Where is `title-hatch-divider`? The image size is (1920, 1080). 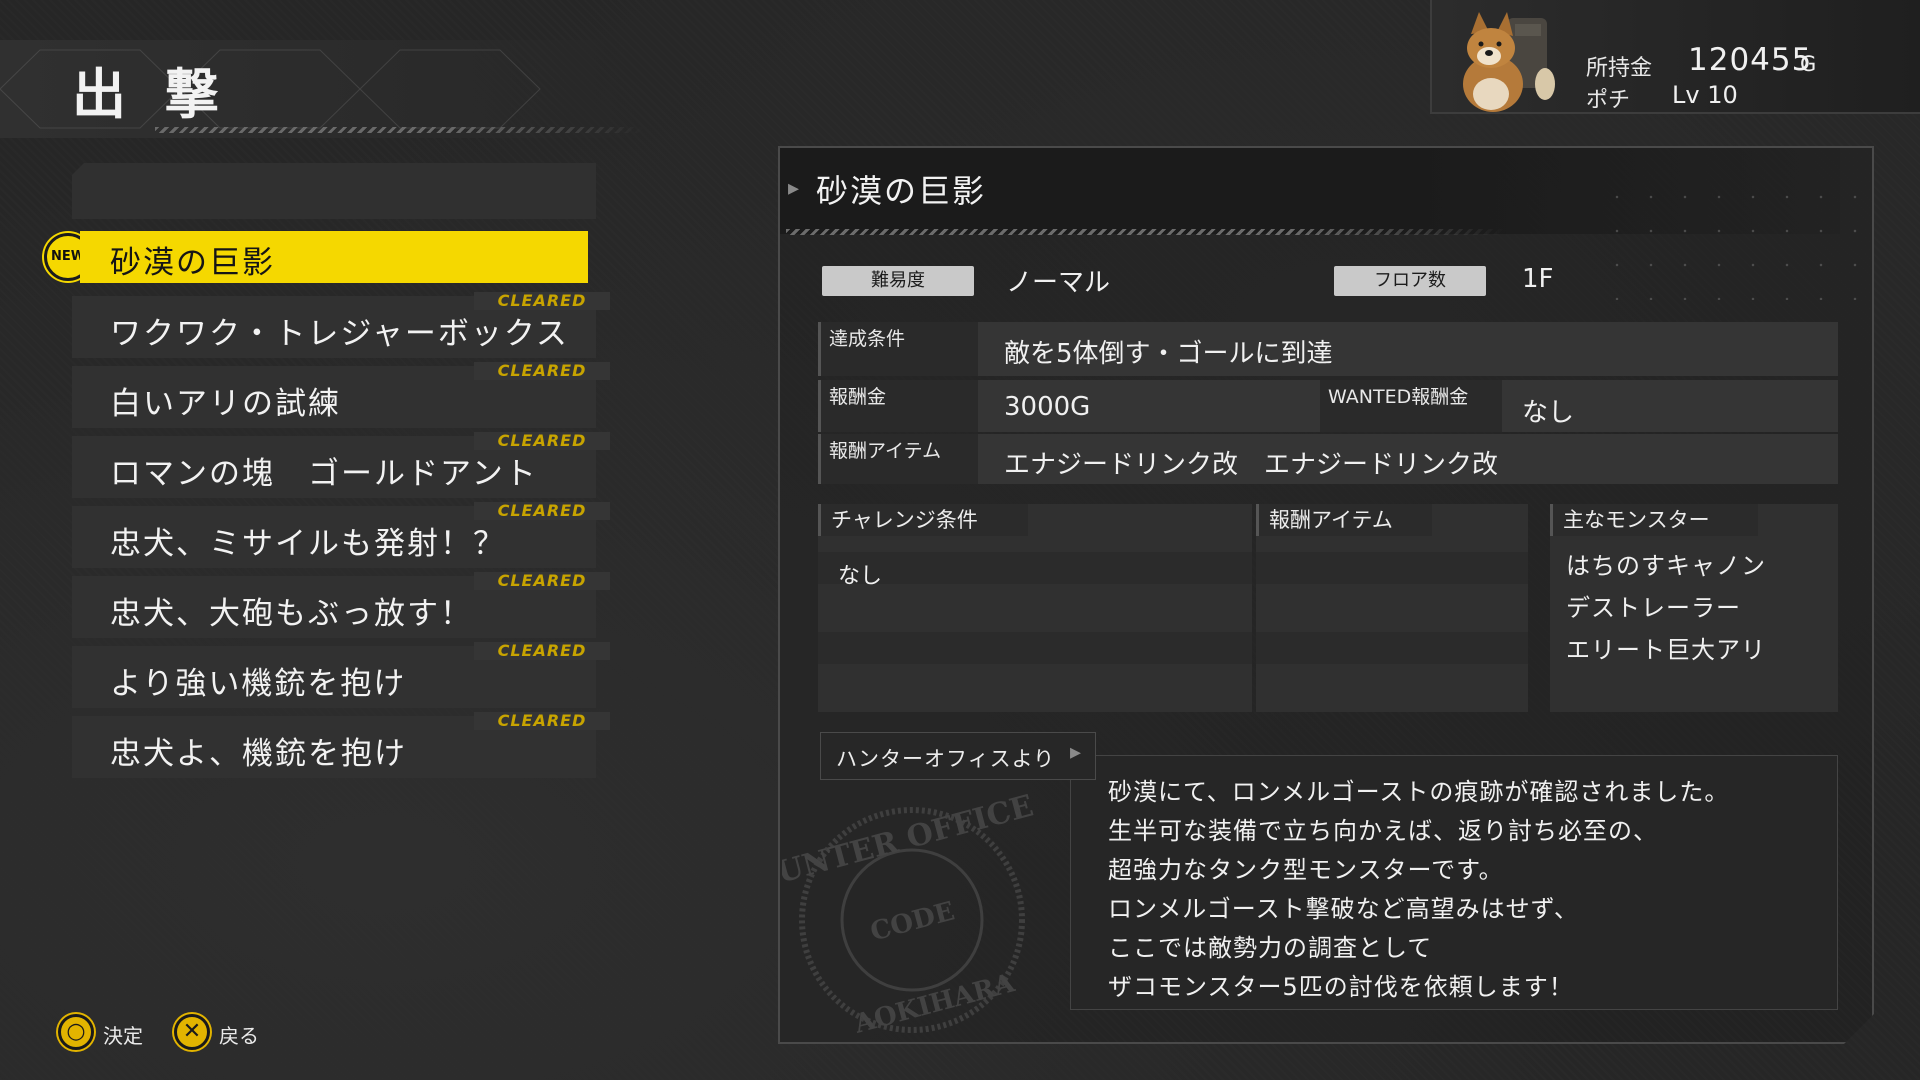 title-hatch-divider is located at coordinates (1146, 232).